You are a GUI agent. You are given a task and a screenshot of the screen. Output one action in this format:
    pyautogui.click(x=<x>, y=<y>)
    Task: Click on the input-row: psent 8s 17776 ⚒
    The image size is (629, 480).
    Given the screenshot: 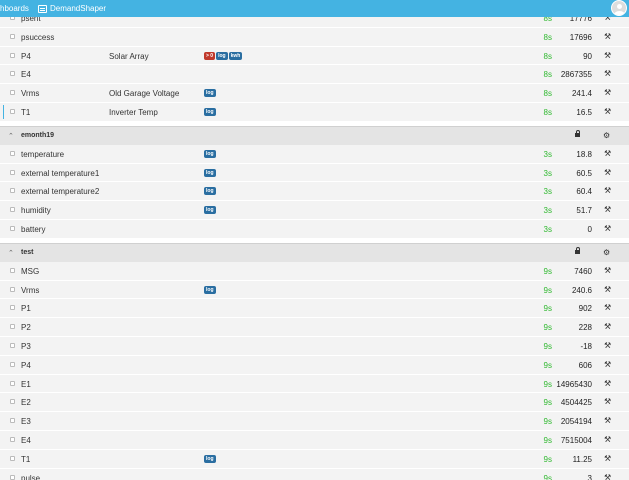 What is the action you would take?
    pyautogui.click(x=314, y=22)
    